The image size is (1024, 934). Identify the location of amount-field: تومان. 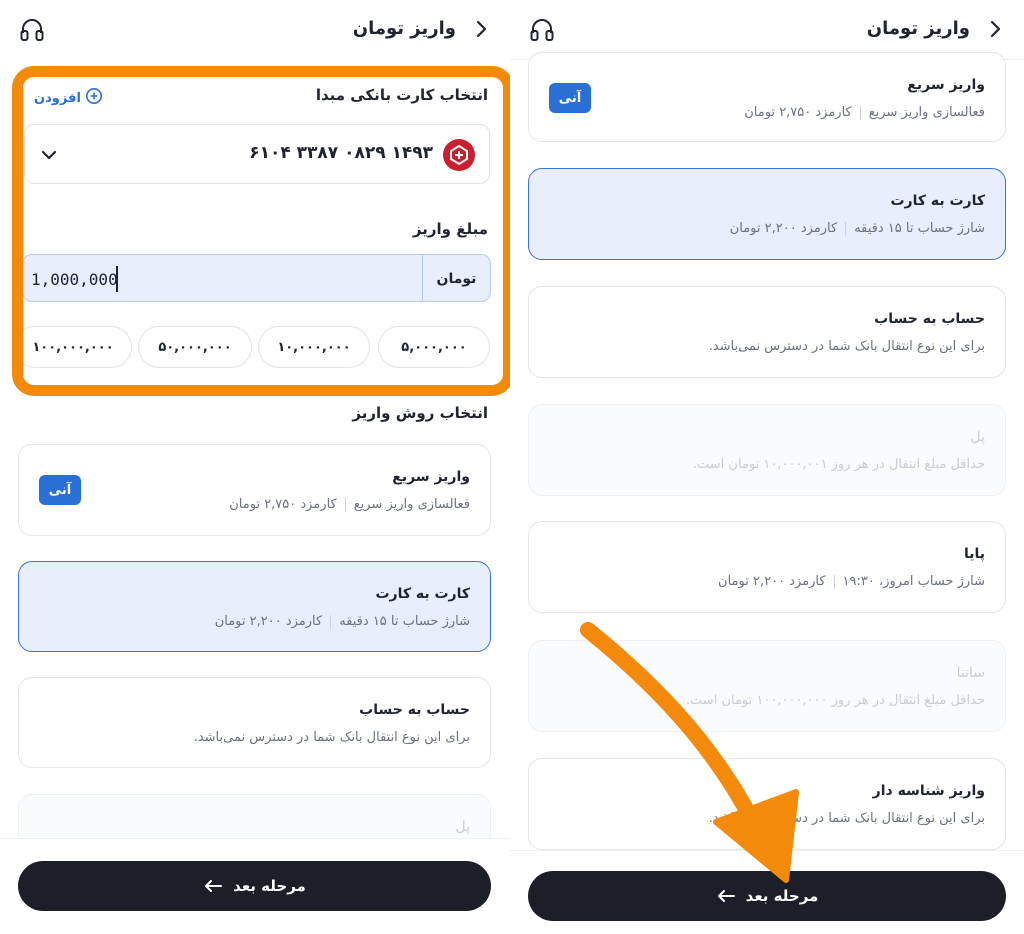
(256, 278).